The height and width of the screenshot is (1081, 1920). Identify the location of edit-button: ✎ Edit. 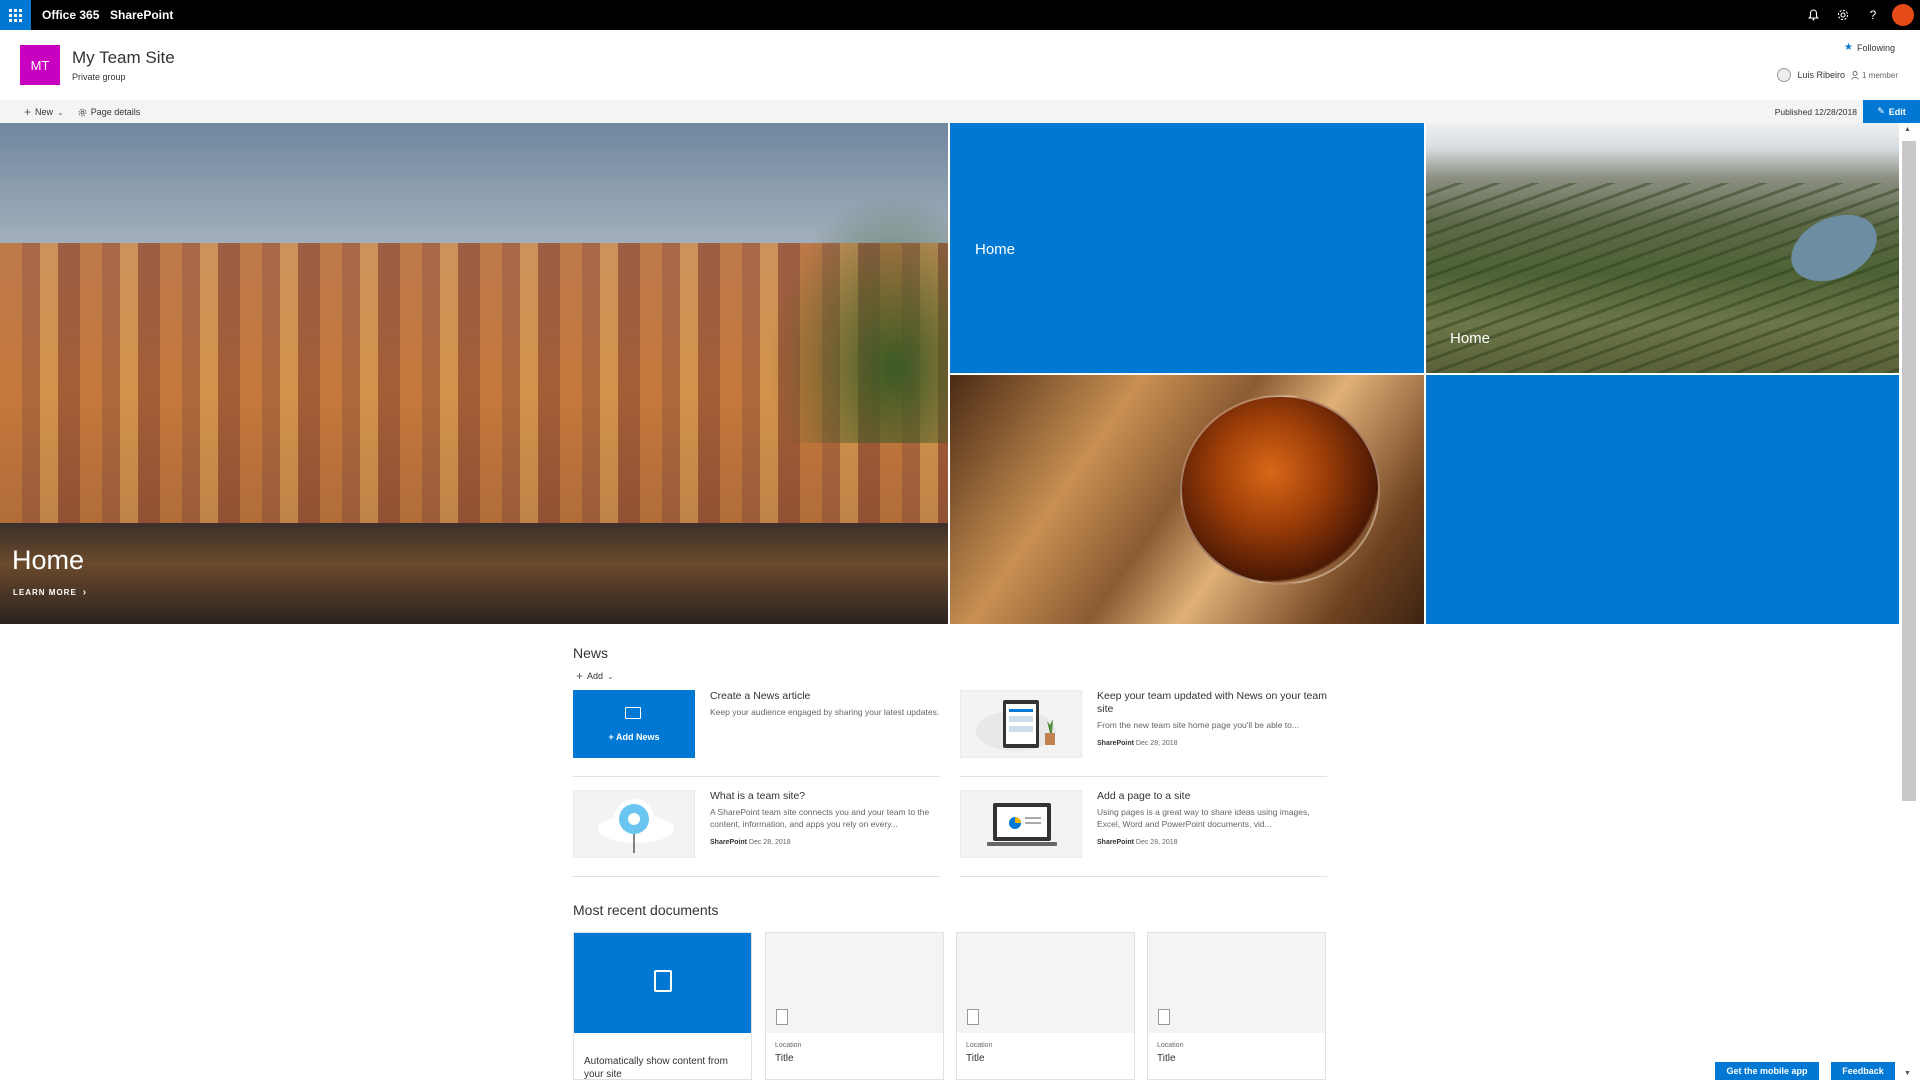
(1891, 111).